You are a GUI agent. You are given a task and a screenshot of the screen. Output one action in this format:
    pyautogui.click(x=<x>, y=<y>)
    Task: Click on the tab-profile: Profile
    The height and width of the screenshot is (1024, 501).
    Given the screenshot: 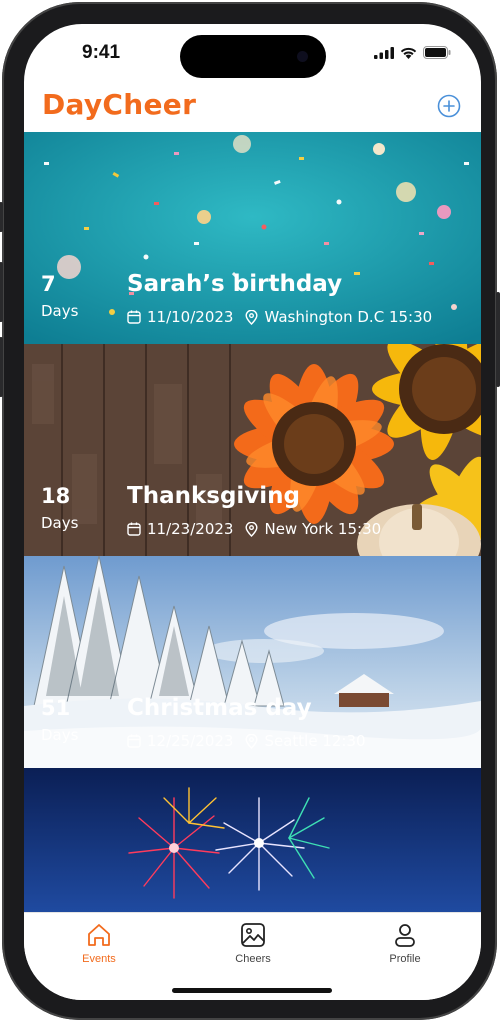 What is the action you would take?
    pyautogui.click(x=405, y=943)
    